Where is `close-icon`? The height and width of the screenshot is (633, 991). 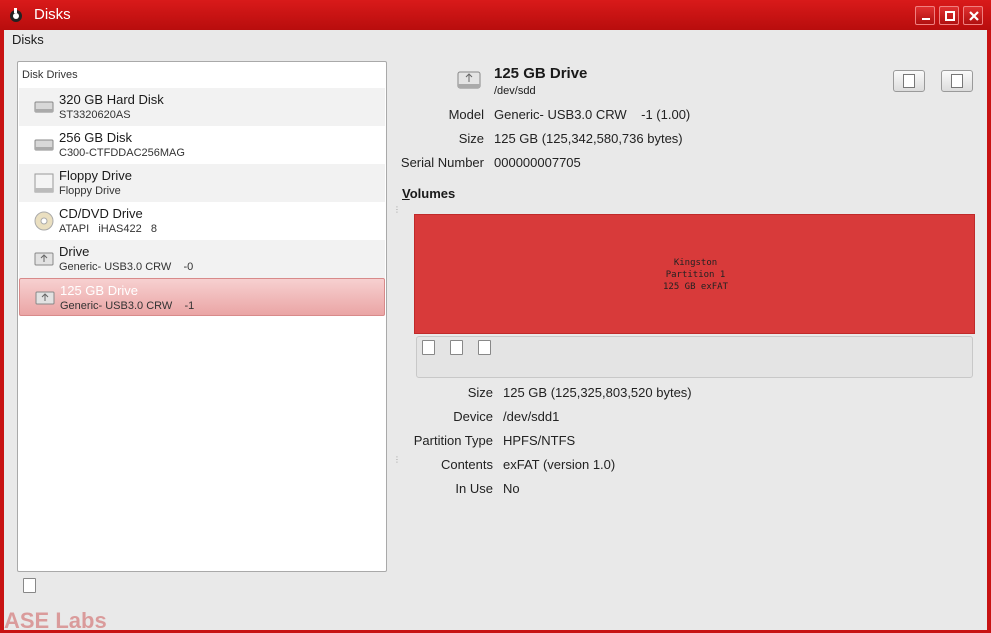
close-icon is located at coordinates (974, 16).